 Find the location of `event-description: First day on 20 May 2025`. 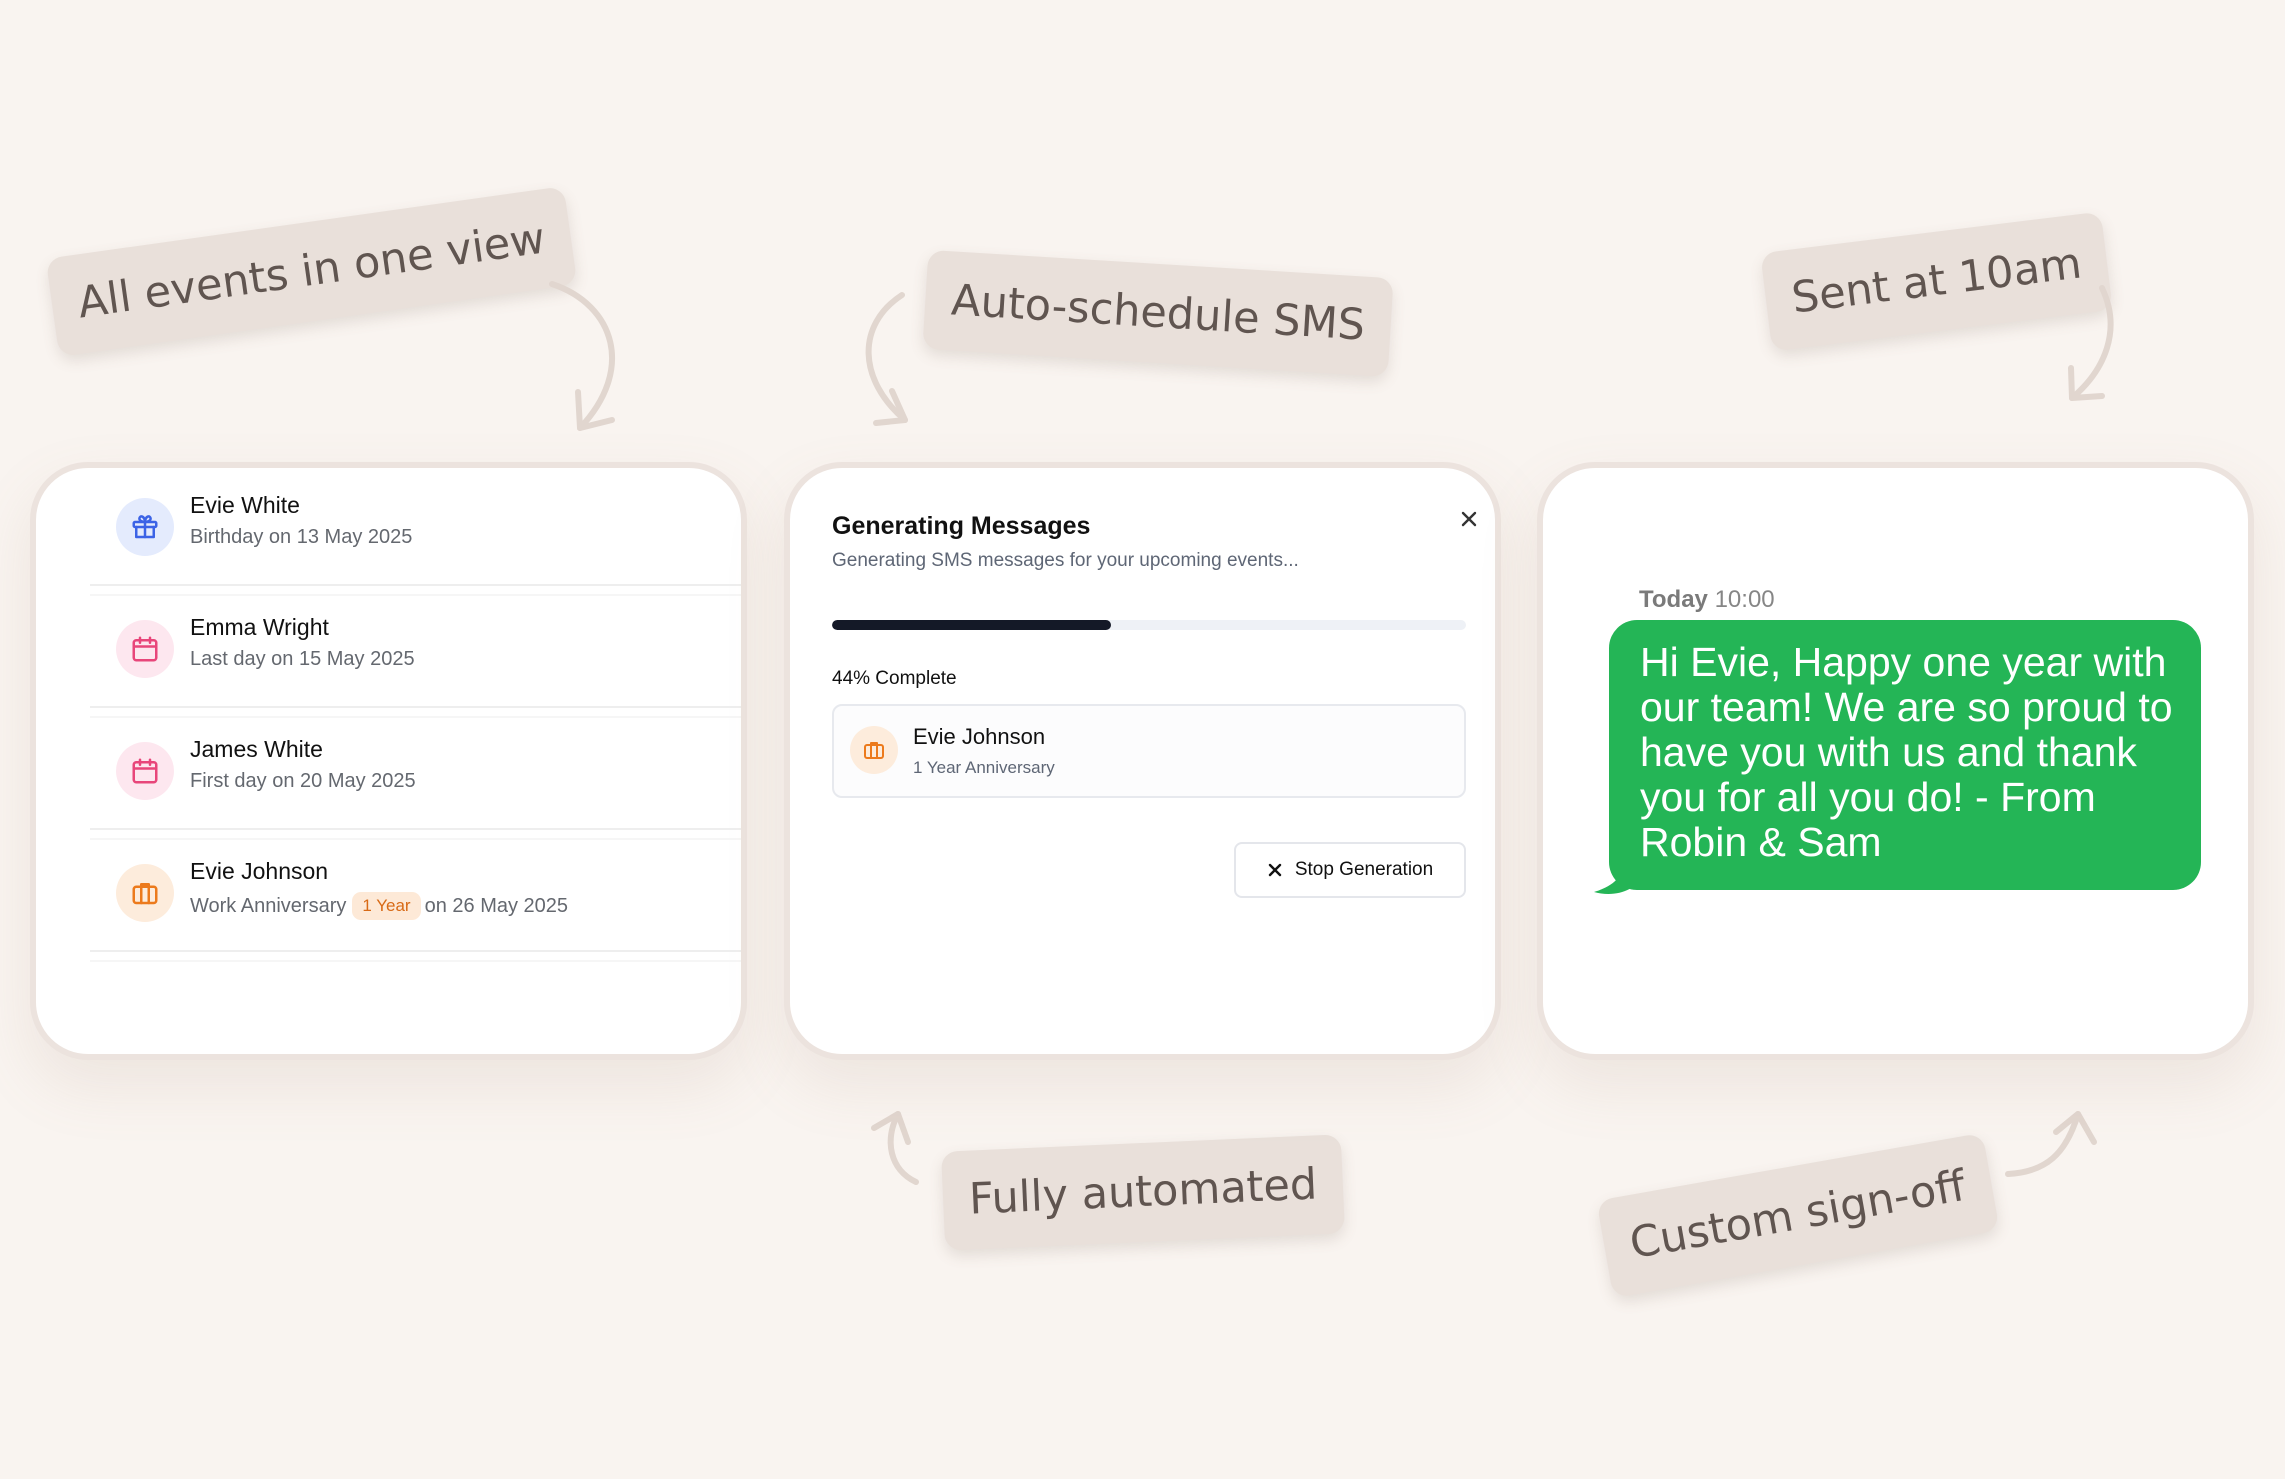

event-description: First day on 20 May 2025 is located at coordinates (303, 781).